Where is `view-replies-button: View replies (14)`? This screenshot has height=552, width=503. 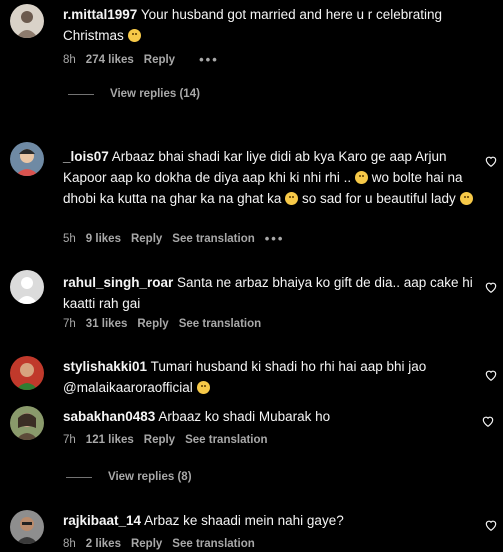
view-replies-button: View replies (14) is located at coordinates (134, 94).